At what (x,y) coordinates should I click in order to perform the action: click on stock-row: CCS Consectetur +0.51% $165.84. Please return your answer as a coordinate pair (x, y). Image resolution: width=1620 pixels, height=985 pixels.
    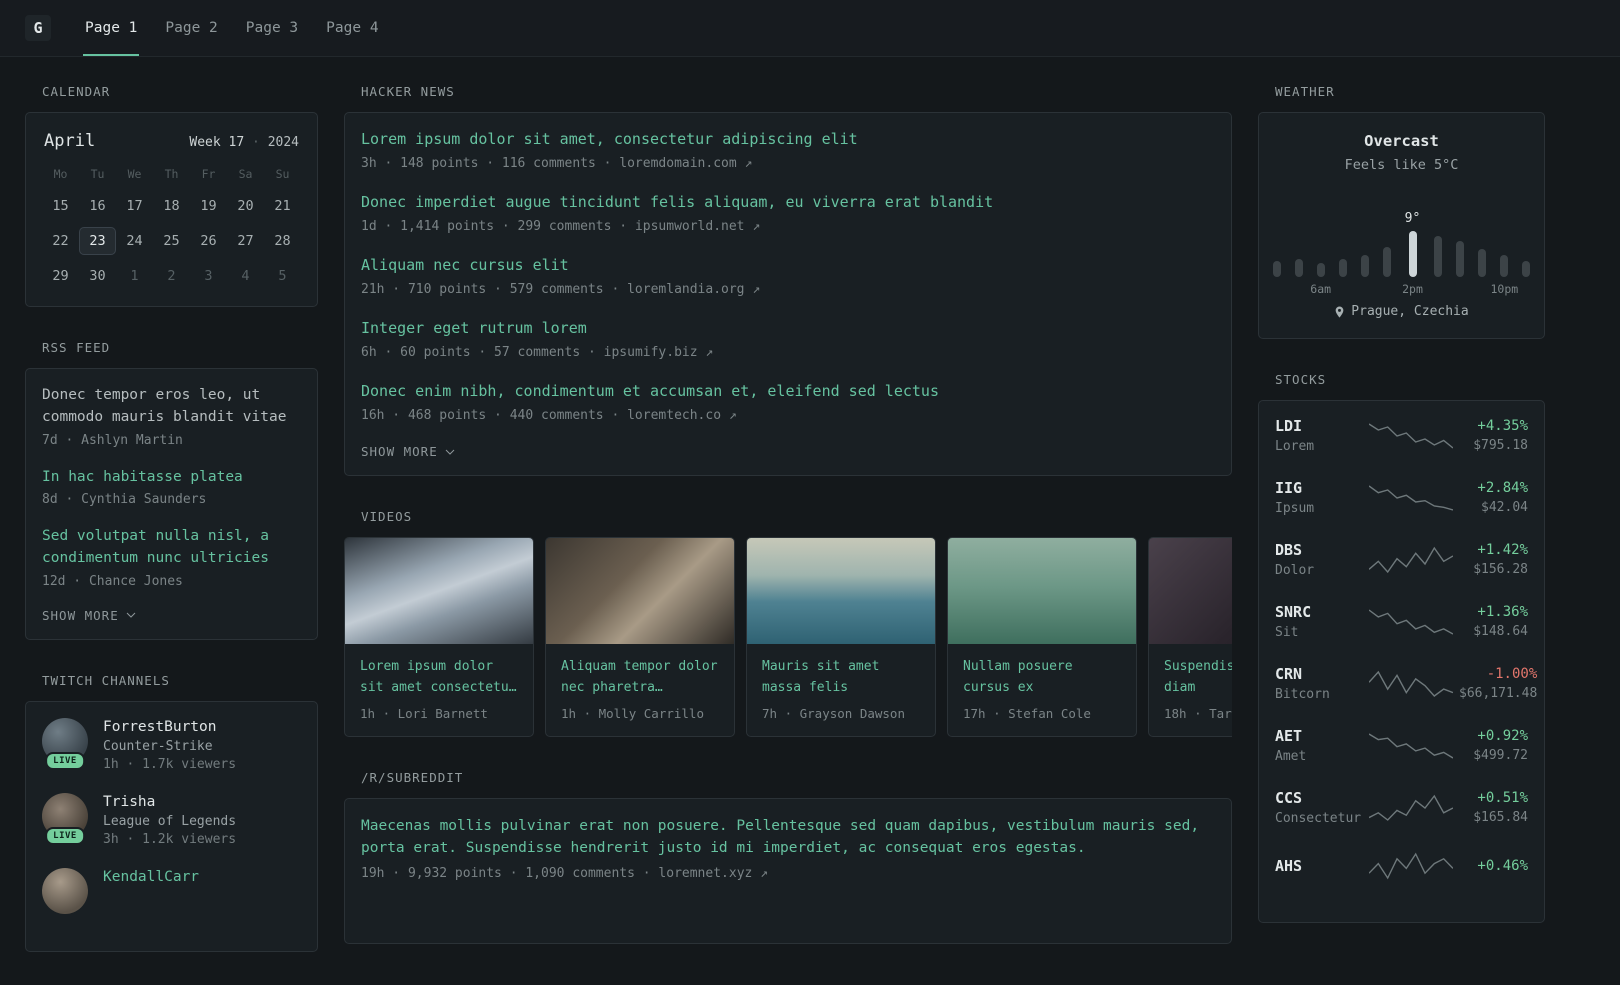
    Looking at the image, I should click on (1401, 807).